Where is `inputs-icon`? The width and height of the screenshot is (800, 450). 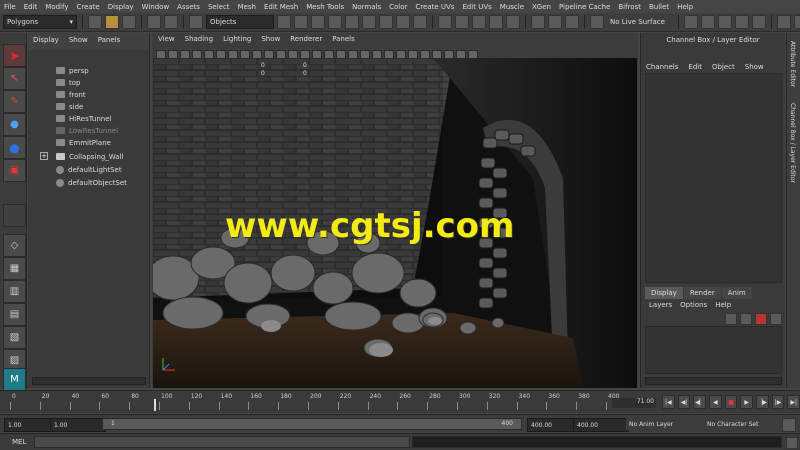
inputs-icon is located at coordinates (555, 22).